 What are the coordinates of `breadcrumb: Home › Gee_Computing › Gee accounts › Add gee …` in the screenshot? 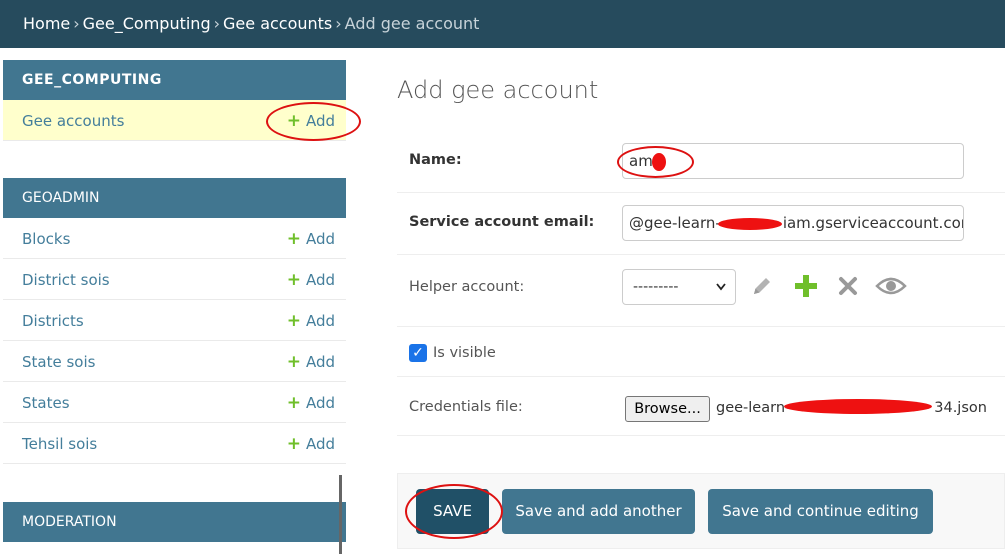 It's located at (251, 23).